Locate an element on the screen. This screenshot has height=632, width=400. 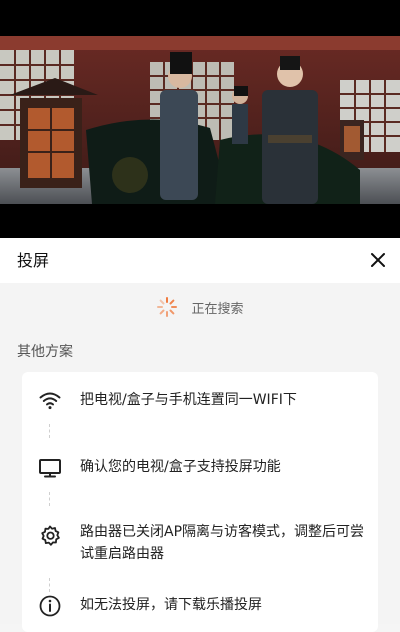
sheet-title: 投屏 is located at coordinates (33, 260).